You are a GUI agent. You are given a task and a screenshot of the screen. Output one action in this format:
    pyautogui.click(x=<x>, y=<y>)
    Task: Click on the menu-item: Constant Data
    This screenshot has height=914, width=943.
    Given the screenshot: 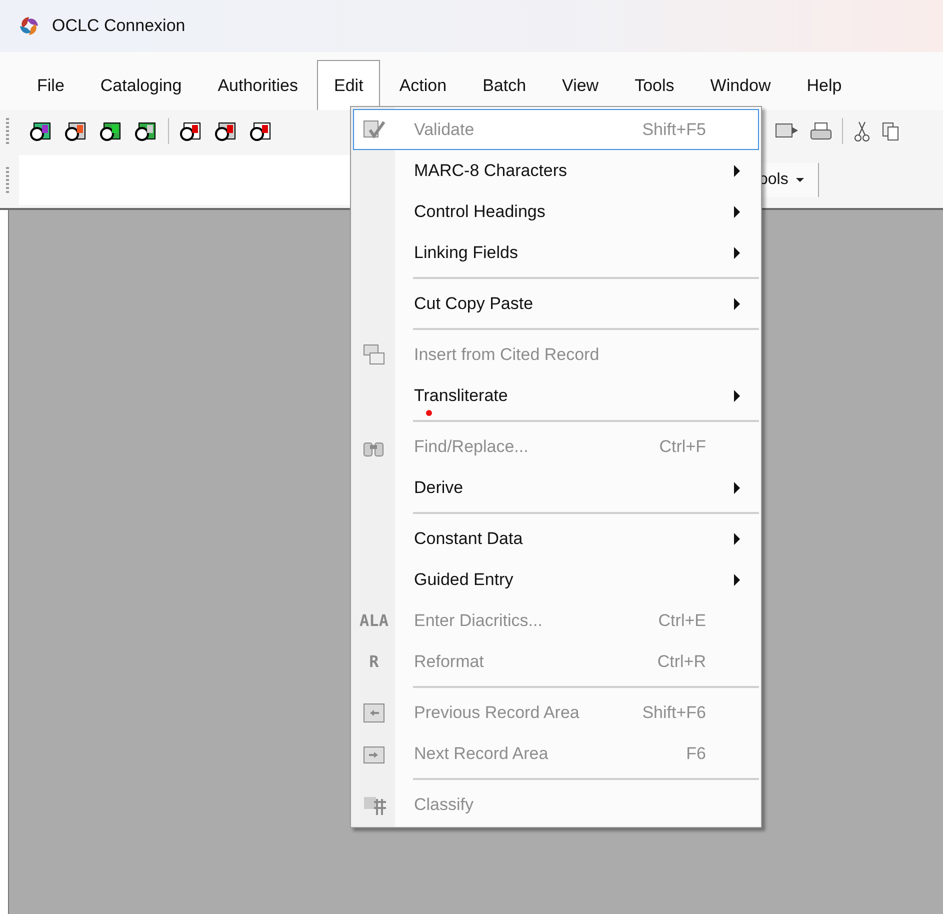 What is the action you would take?
    pyautogui.click(x=556, y=538)
    